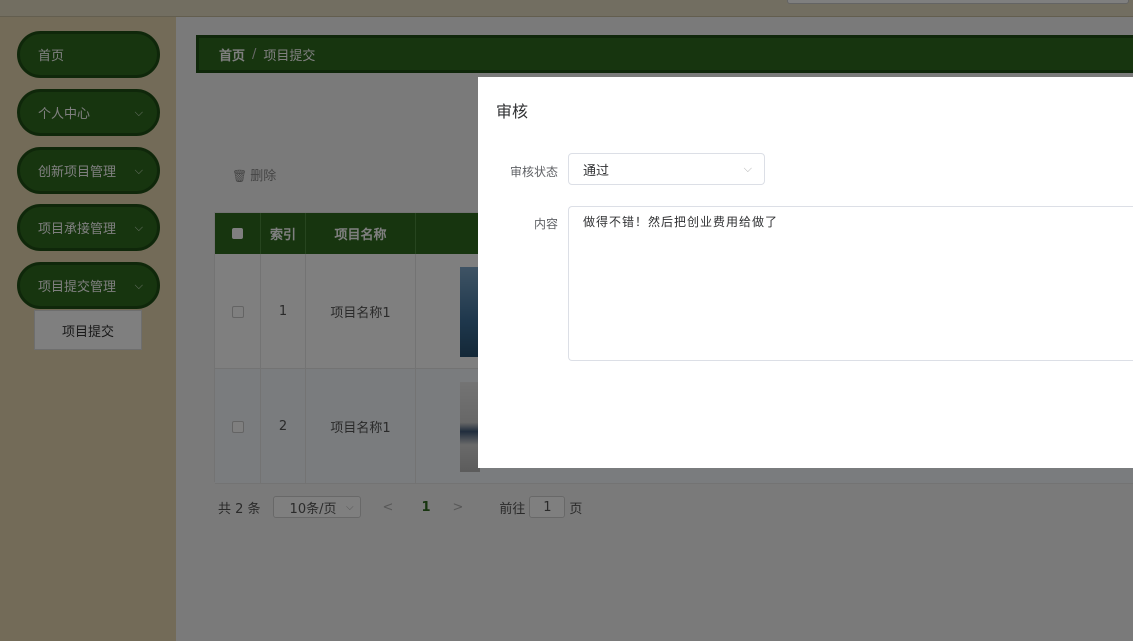 Image resolution: width=1133 pixels, height=641 pixels. I want to click on chevron-down-icon: ⌵, so click(747, 168).